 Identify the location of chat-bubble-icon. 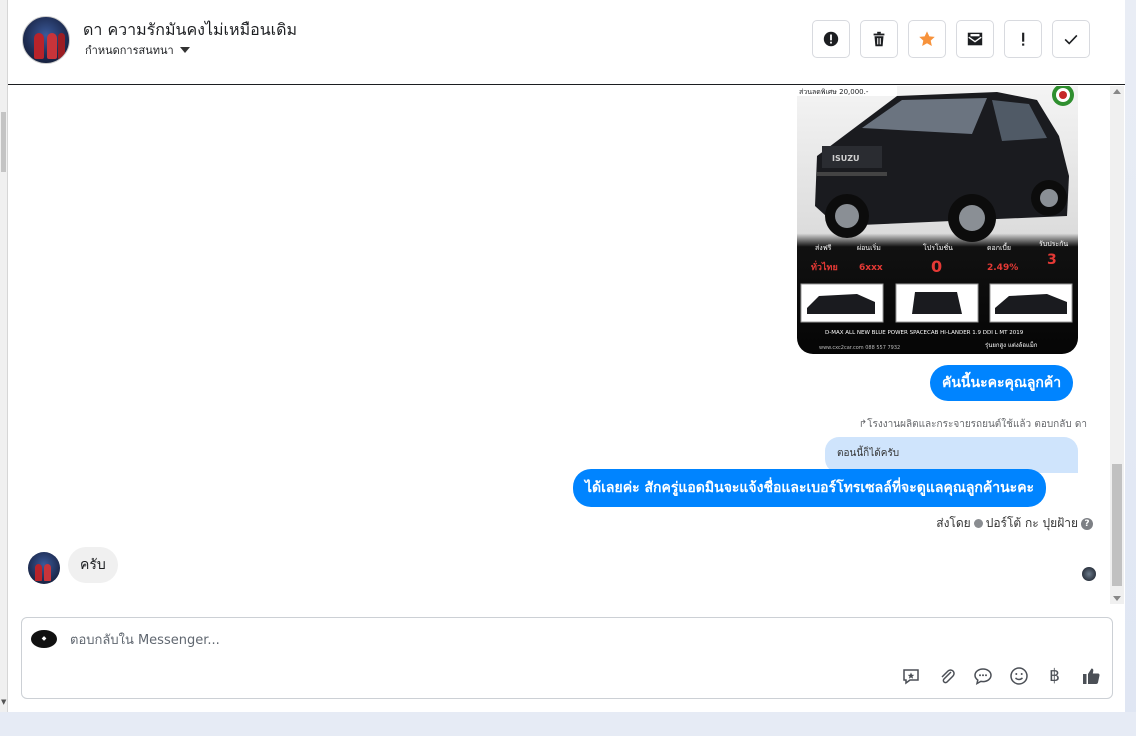
(982, 676).